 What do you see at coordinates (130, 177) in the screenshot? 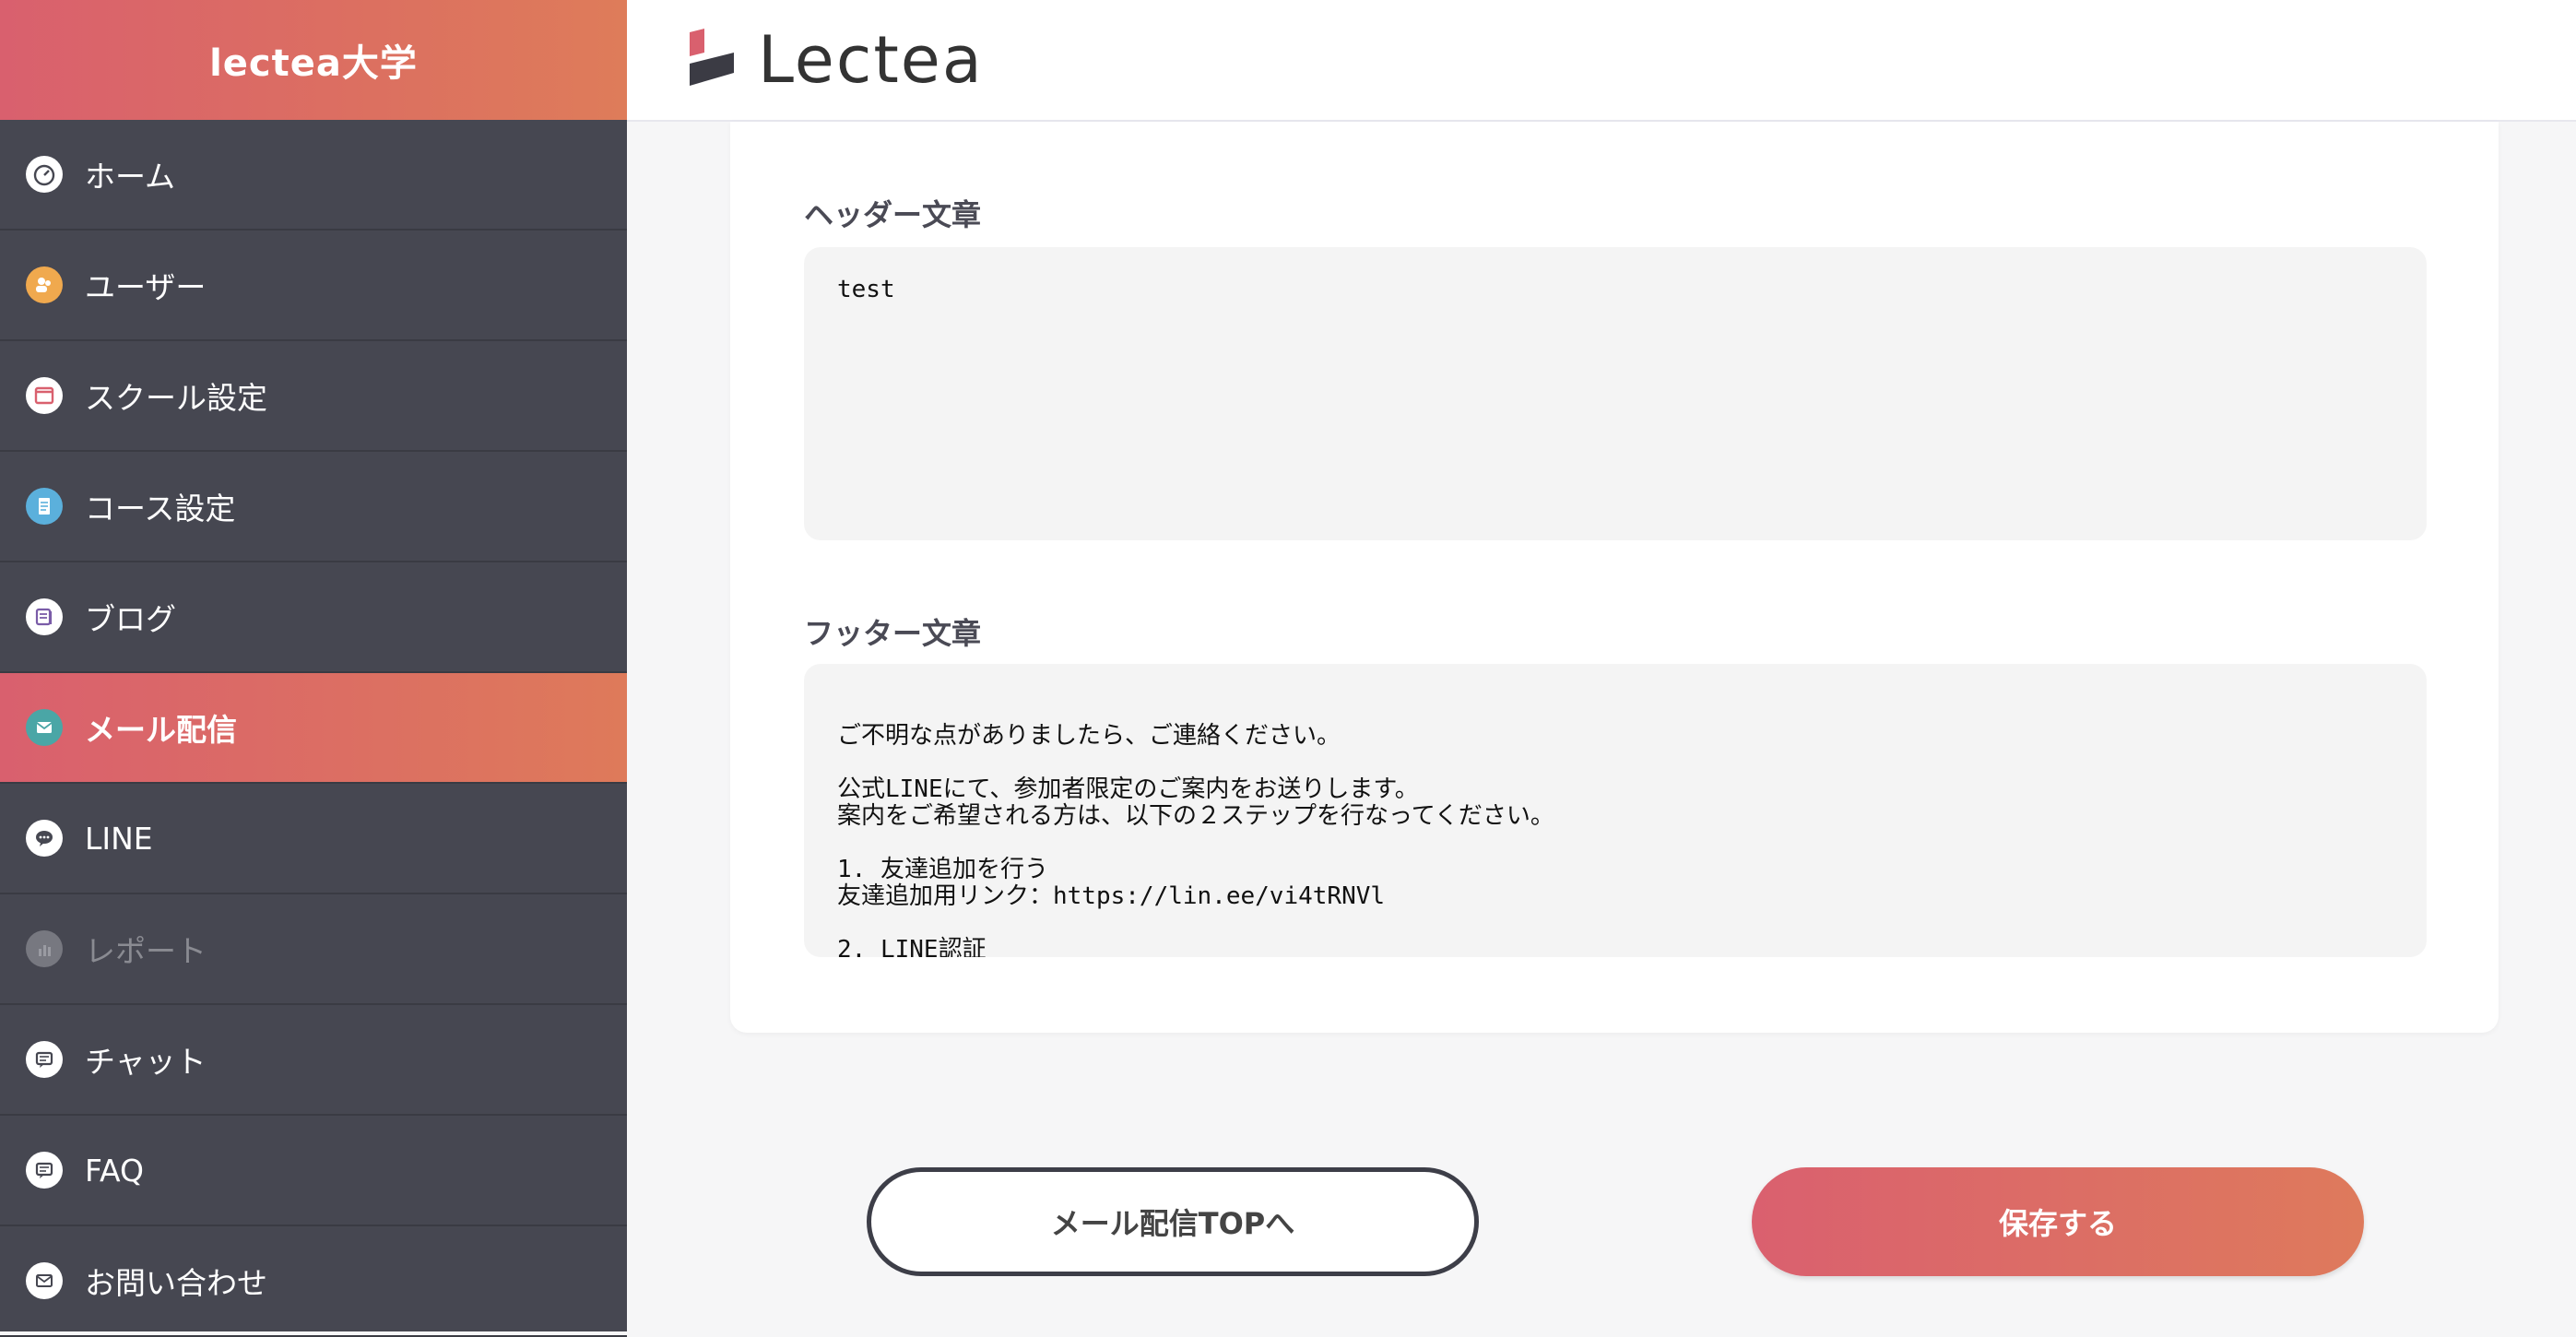
I see `sidebar-item-label: ホーム` at bounding box center [130, 177].